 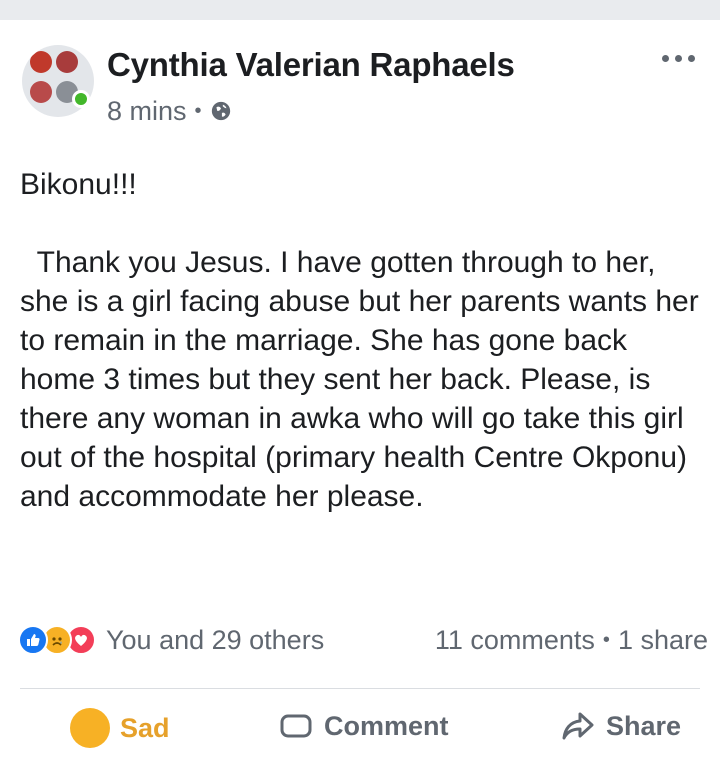 I want to click on post-time: 8 mins, so click(x=147, y=111).